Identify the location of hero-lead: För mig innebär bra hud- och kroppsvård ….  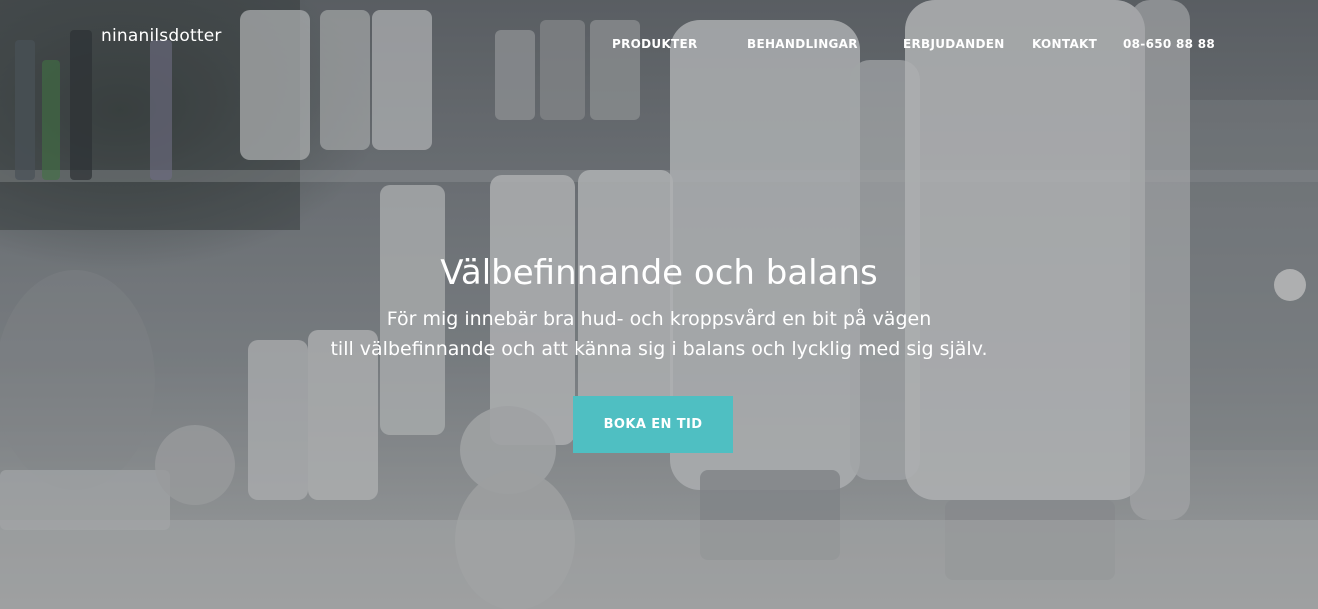
(659, 334).